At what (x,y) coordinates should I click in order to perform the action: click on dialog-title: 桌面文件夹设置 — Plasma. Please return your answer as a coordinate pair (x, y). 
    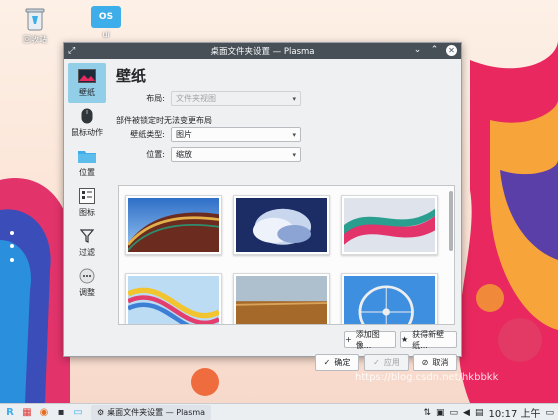
    Looking at the image, I should click on (262, 52).